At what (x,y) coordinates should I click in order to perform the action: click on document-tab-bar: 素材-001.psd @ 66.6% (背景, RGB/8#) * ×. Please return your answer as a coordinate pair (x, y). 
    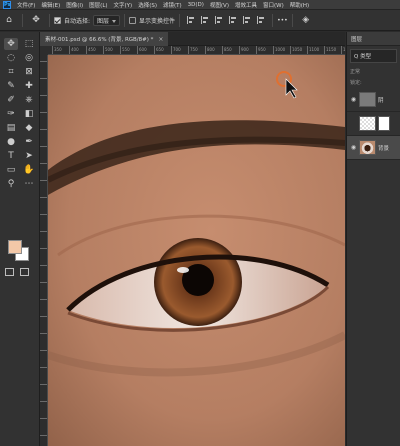
    Looking at the image, I should click on (192, 39).